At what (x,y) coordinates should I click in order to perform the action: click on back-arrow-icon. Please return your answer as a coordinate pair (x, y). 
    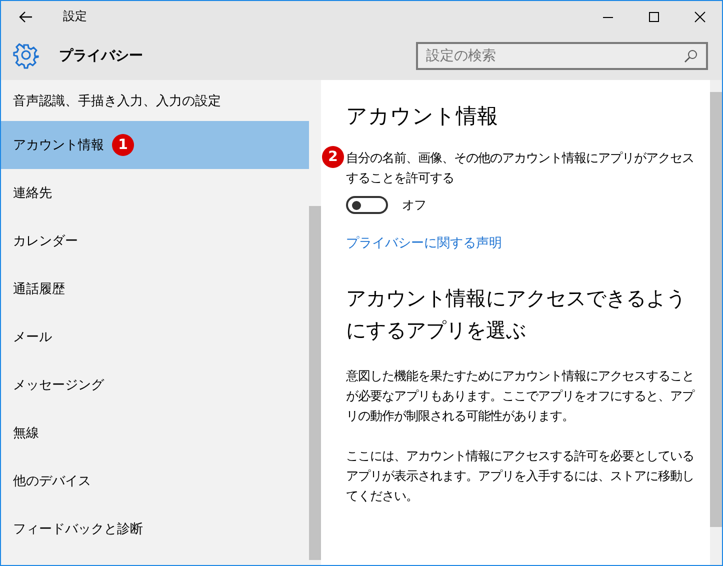
    Looking at the image, I should click on (26, 16).